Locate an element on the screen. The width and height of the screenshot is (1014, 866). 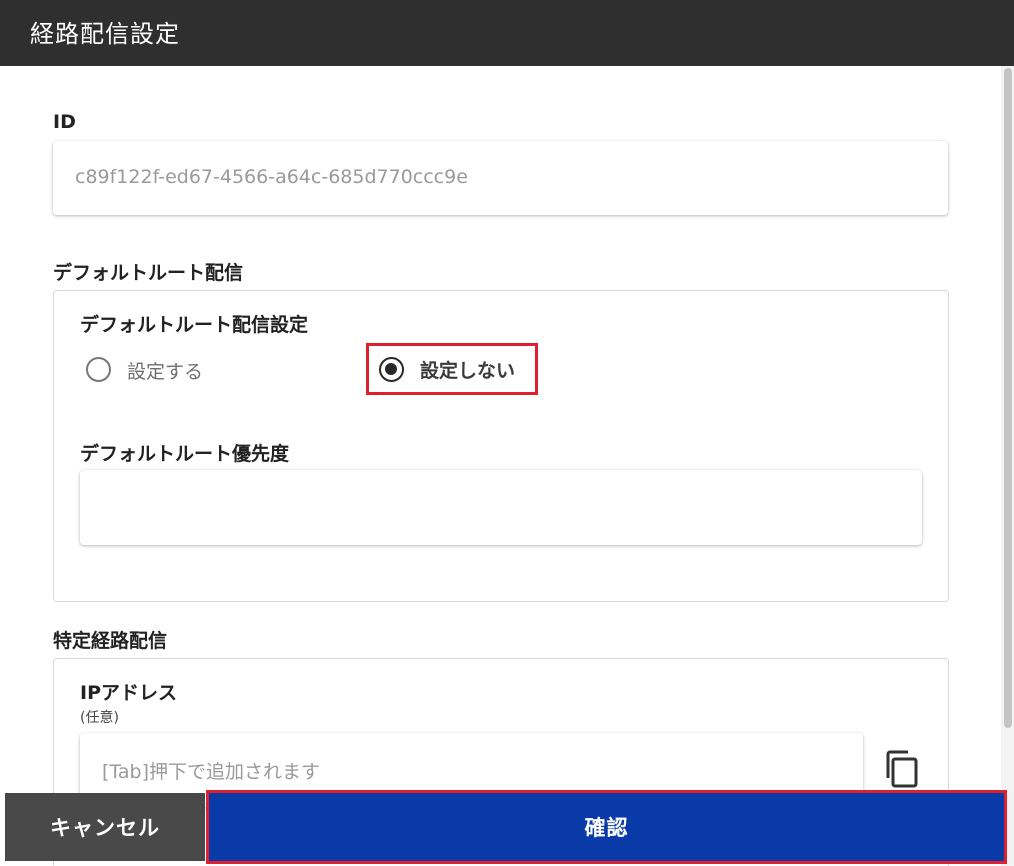
default-route-priority-input is located at coordinates (501, 507).